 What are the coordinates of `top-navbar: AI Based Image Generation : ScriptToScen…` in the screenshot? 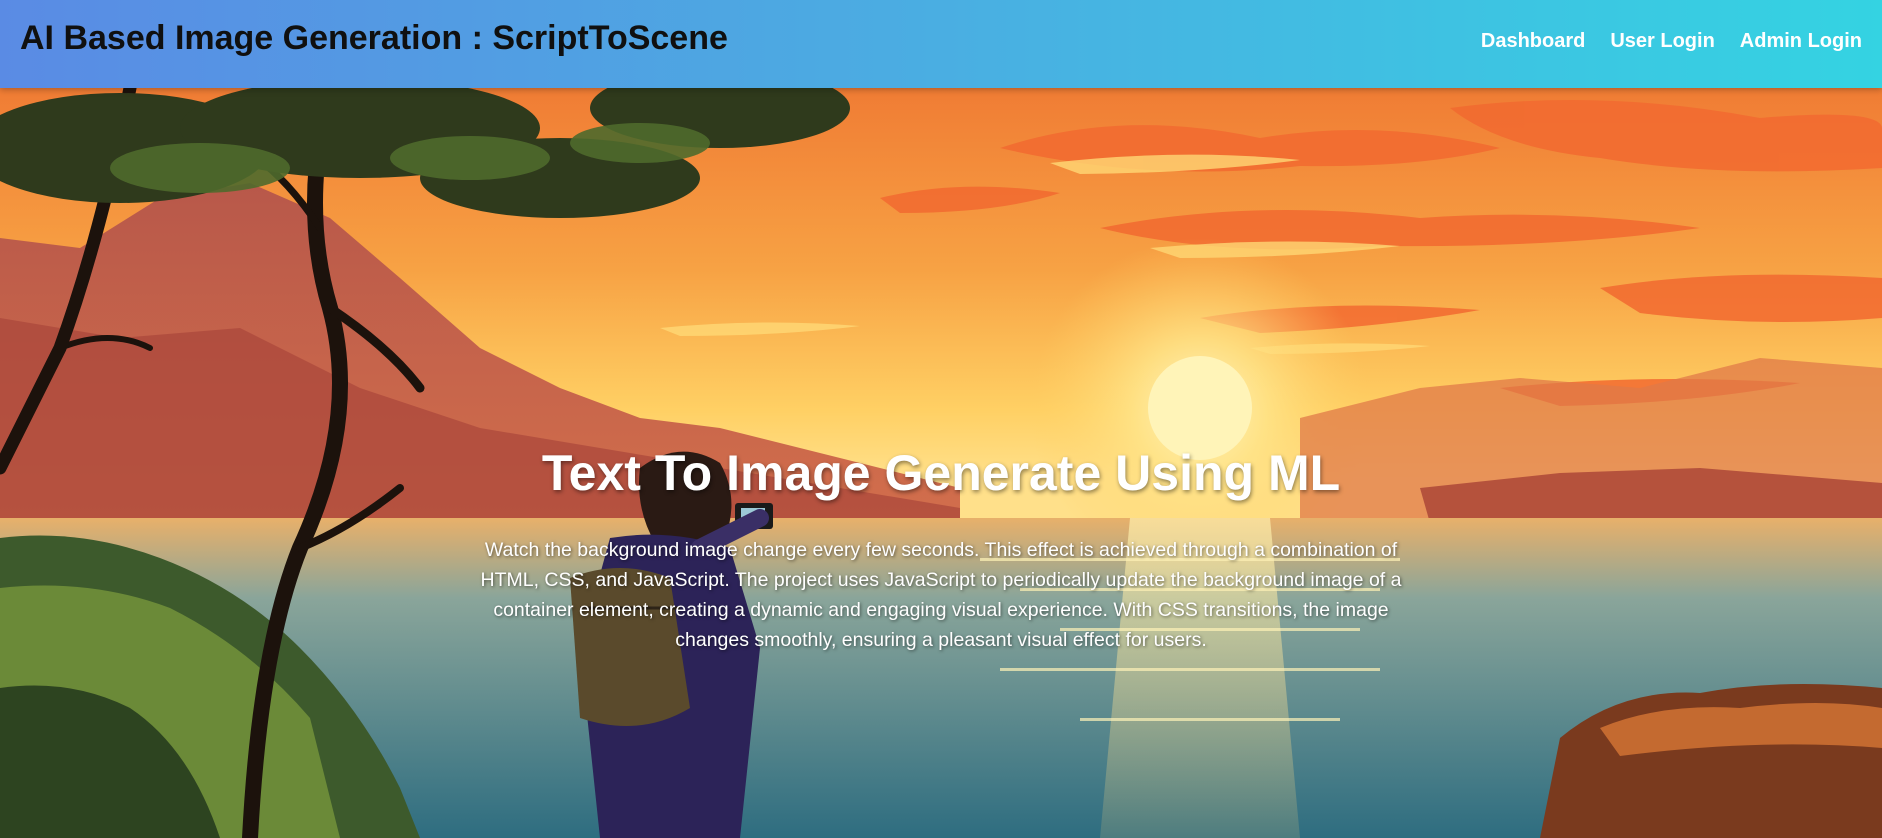 It's located at (941, 44).